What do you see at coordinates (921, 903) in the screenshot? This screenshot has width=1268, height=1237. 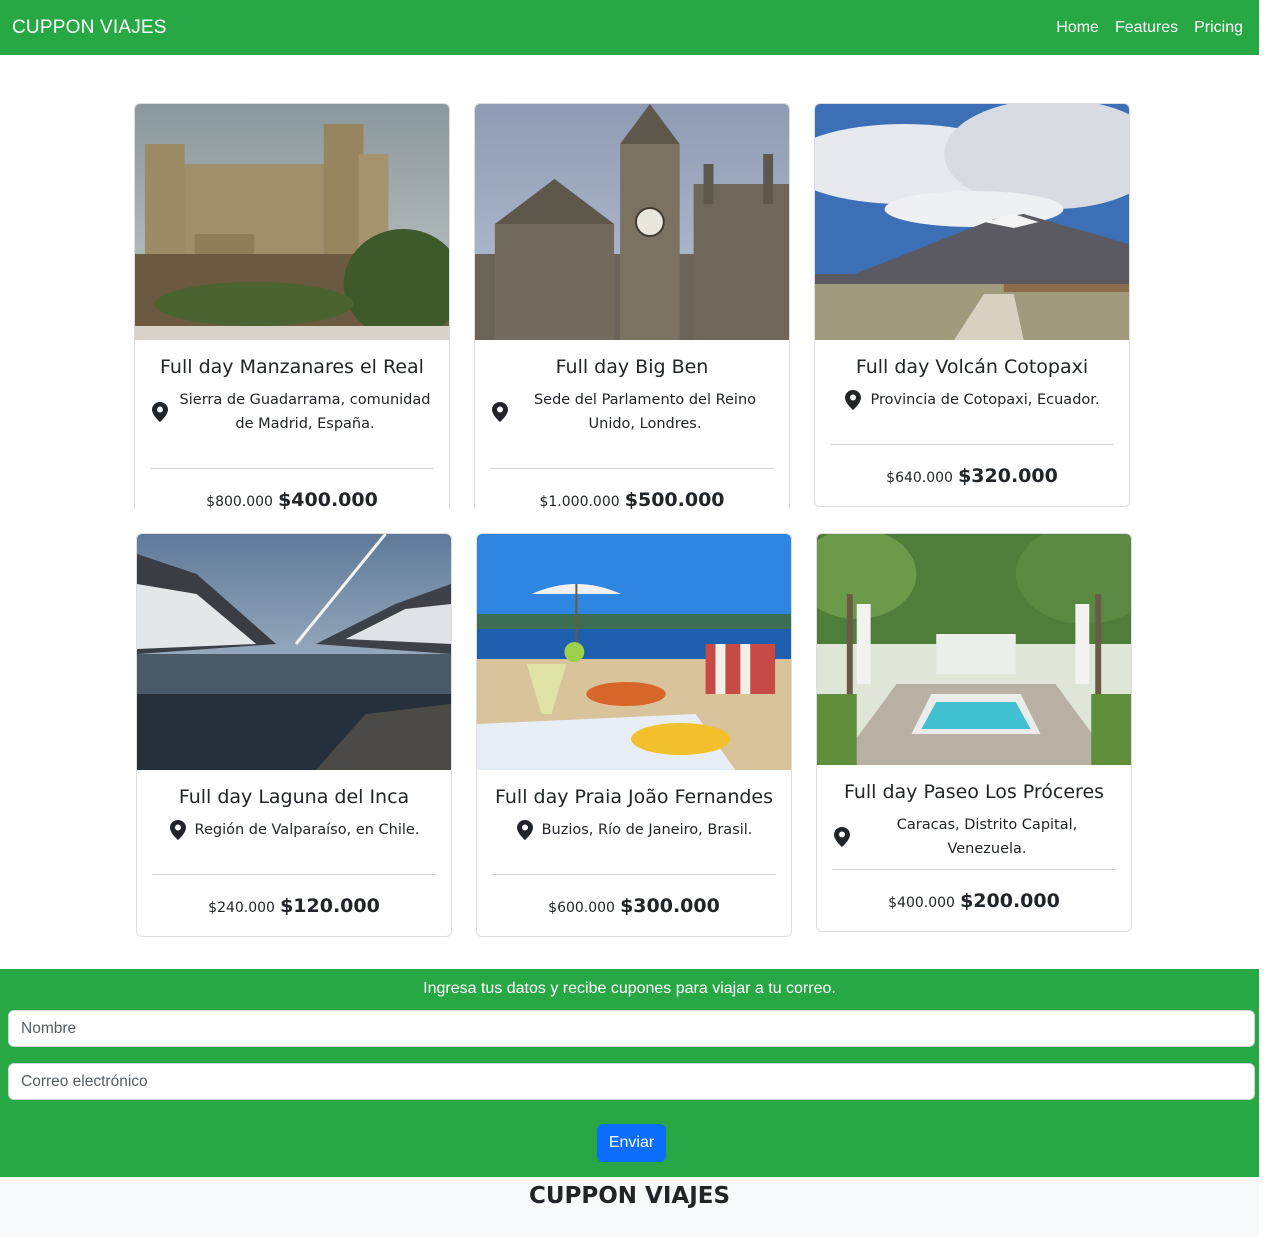 I see `old-price: $400.000` at bounding box center [921, 903].